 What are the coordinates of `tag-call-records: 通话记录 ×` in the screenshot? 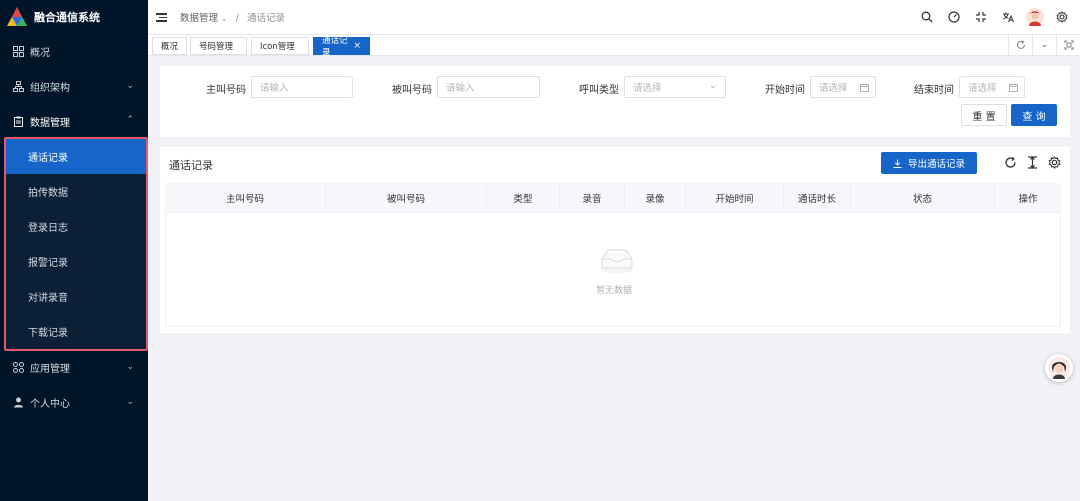 It's located at (341, 47).